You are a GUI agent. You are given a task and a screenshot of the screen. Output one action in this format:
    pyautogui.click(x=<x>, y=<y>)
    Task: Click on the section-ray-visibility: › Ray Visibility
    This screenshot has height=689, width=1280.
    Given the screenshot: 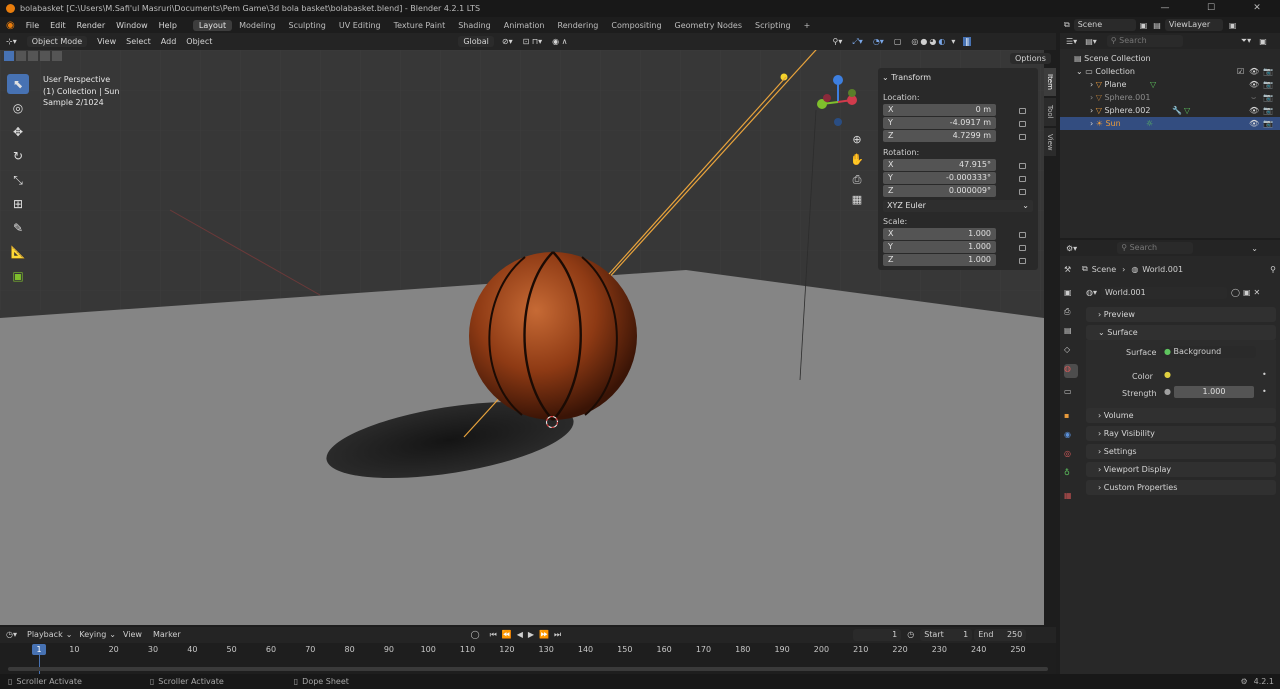 What is the action you would take?
    pyautogui.click(x=1181, y=433)
    